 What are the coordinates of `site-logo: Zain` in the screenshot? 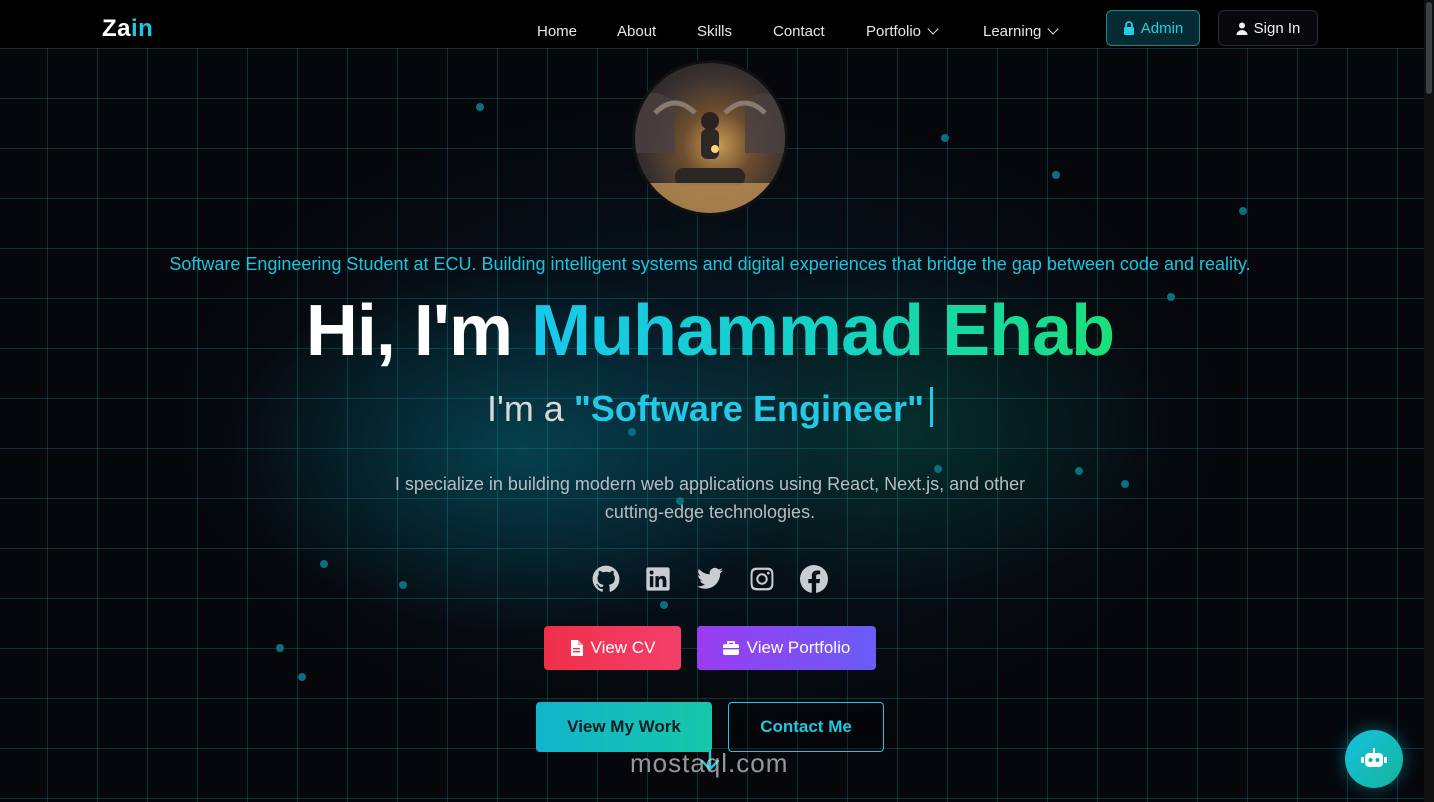 It's located at (127, 29).